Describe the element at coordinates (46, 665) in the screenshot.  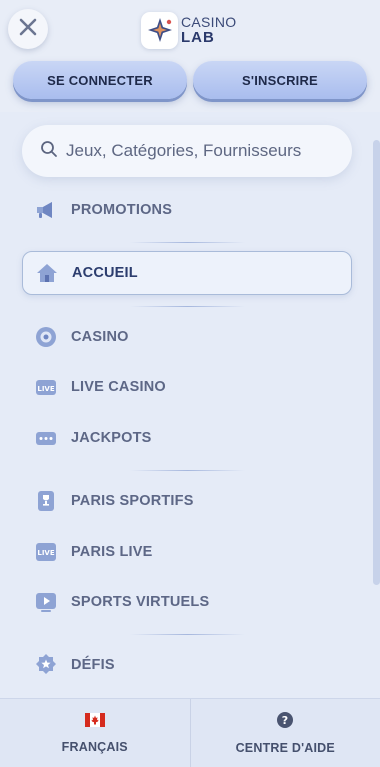
I see `badge-star-icon` at that location.